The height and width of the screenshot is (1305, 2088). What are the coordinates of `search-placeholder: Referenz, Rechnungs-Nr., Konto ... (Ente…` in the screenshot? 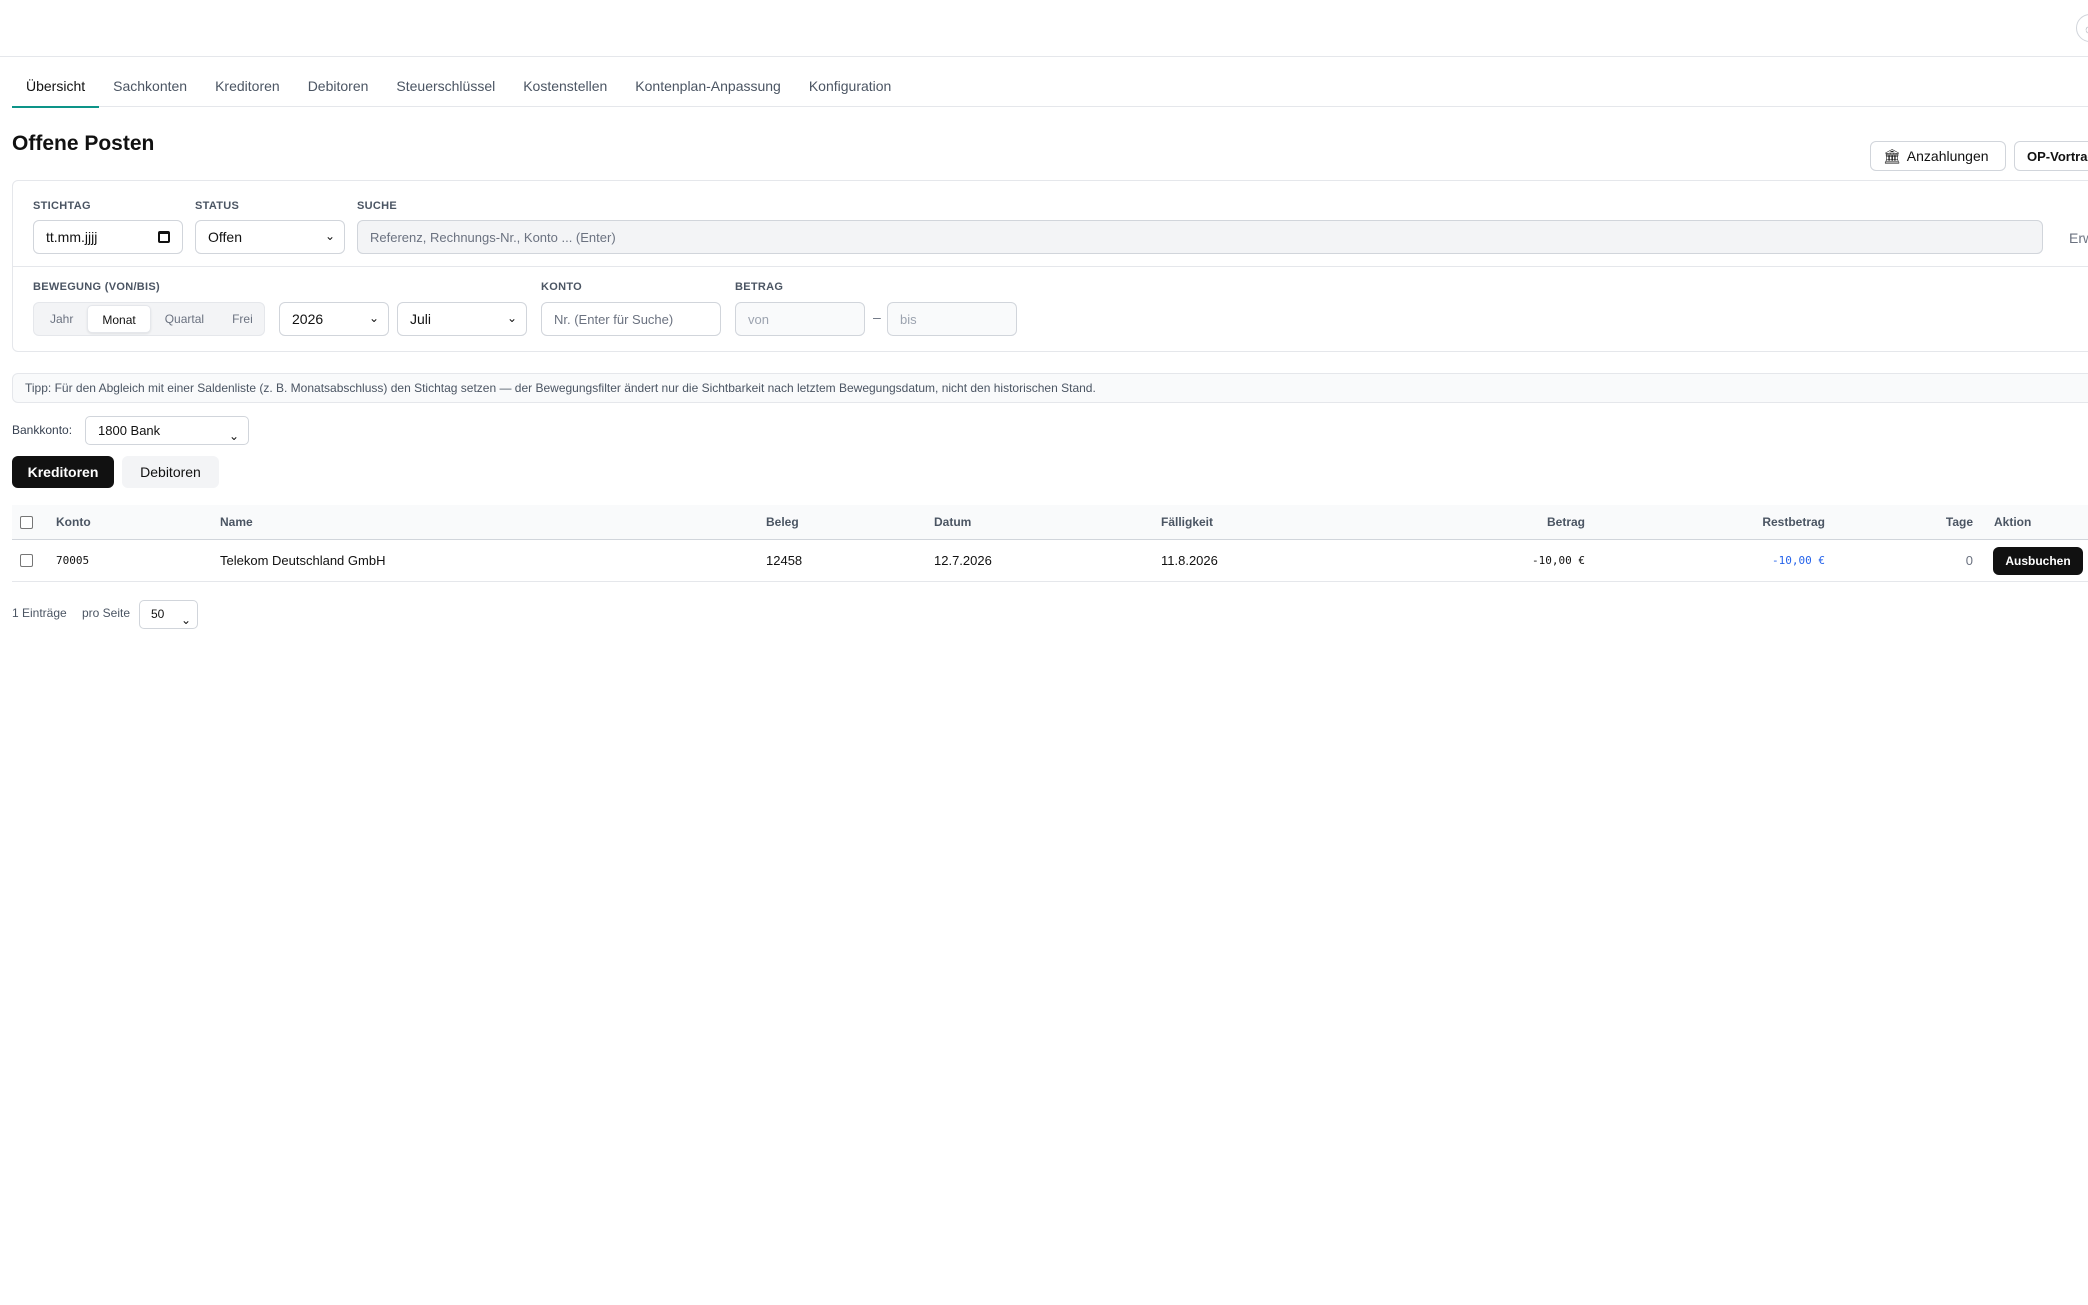 It's located at (493, 237).